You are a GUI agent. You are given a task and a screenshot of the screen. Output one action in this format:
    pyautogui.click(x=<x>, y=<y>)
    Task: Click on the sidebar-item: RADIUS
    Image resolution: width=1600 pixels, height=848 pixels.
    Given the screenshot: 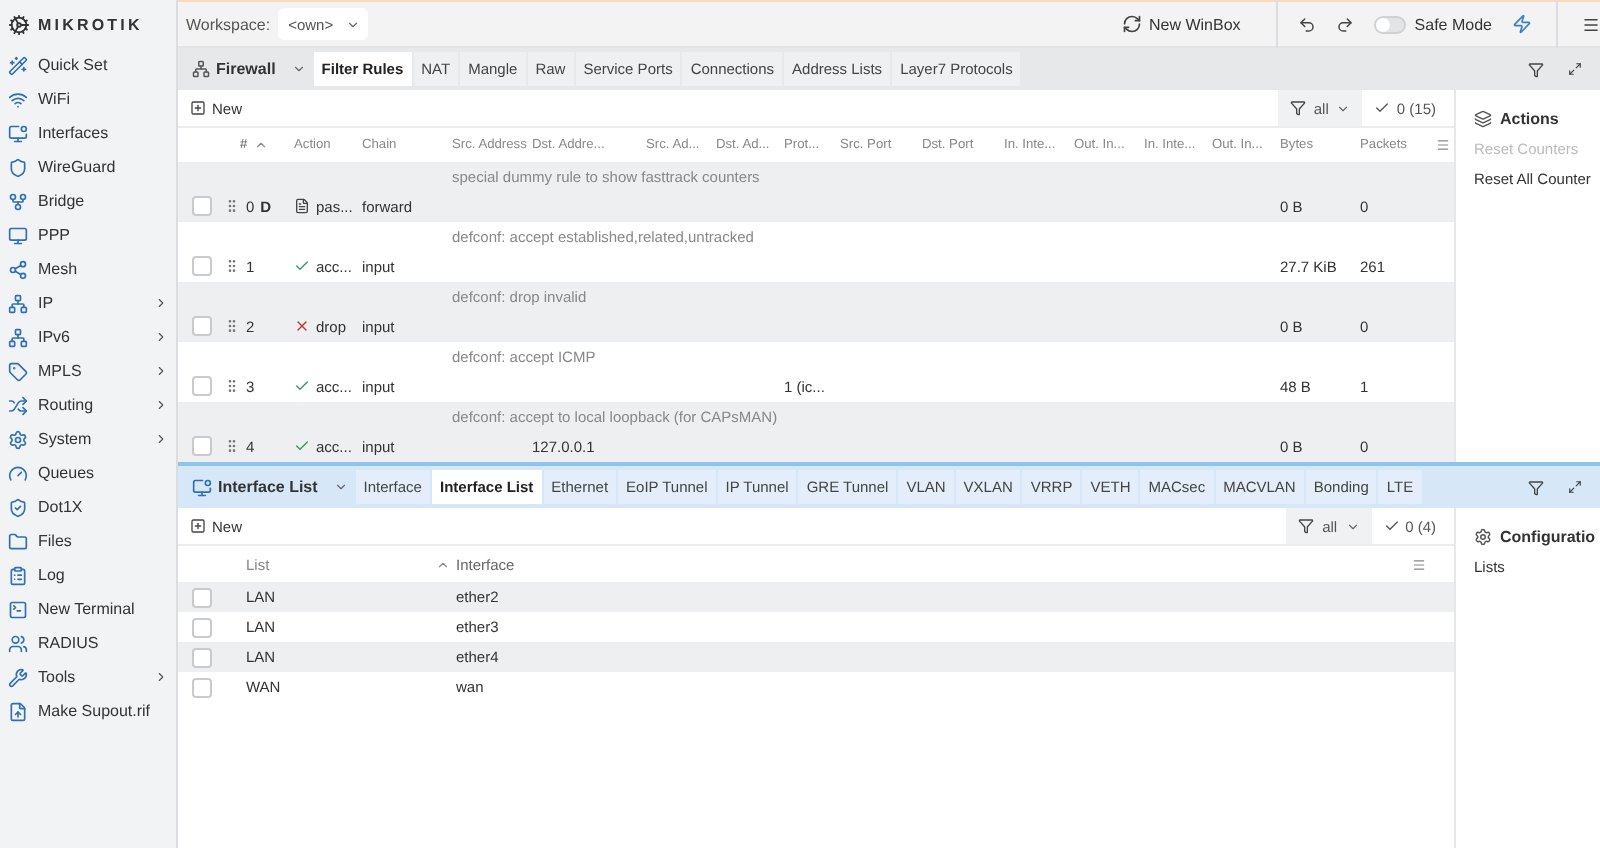 What is the action you would take?
    pyautogui.click(x=88, y=643)
    